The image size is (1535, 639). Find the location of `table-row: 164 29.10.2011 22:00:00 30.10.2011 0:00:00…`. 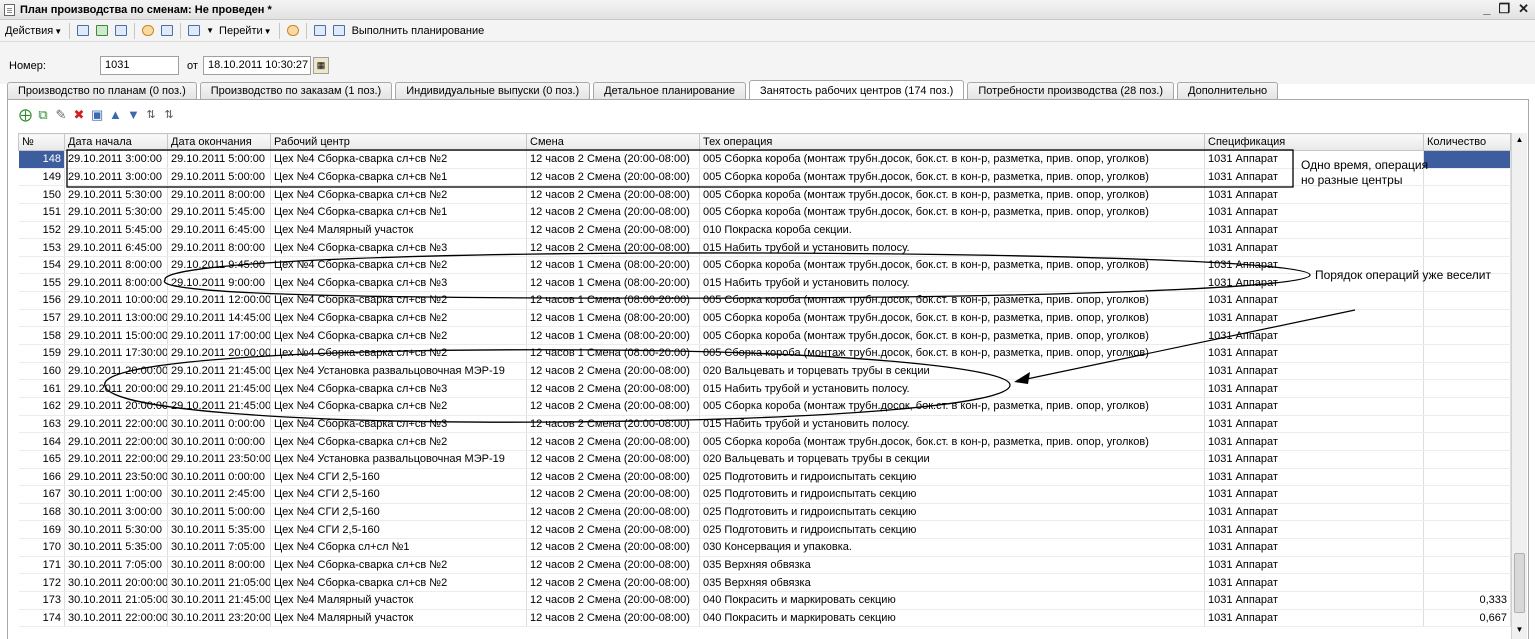

table-row: 164 29.10.2011 22:00:00 30.10.2011 0:00:00… is located at coordinates (764, 441).